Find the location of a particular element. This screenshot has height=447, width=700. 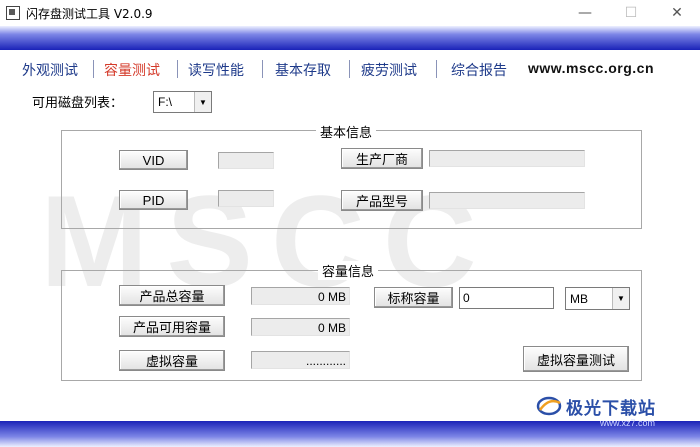

available-capacity-button: 产品可用容量 is located at coordinates (172, 326).